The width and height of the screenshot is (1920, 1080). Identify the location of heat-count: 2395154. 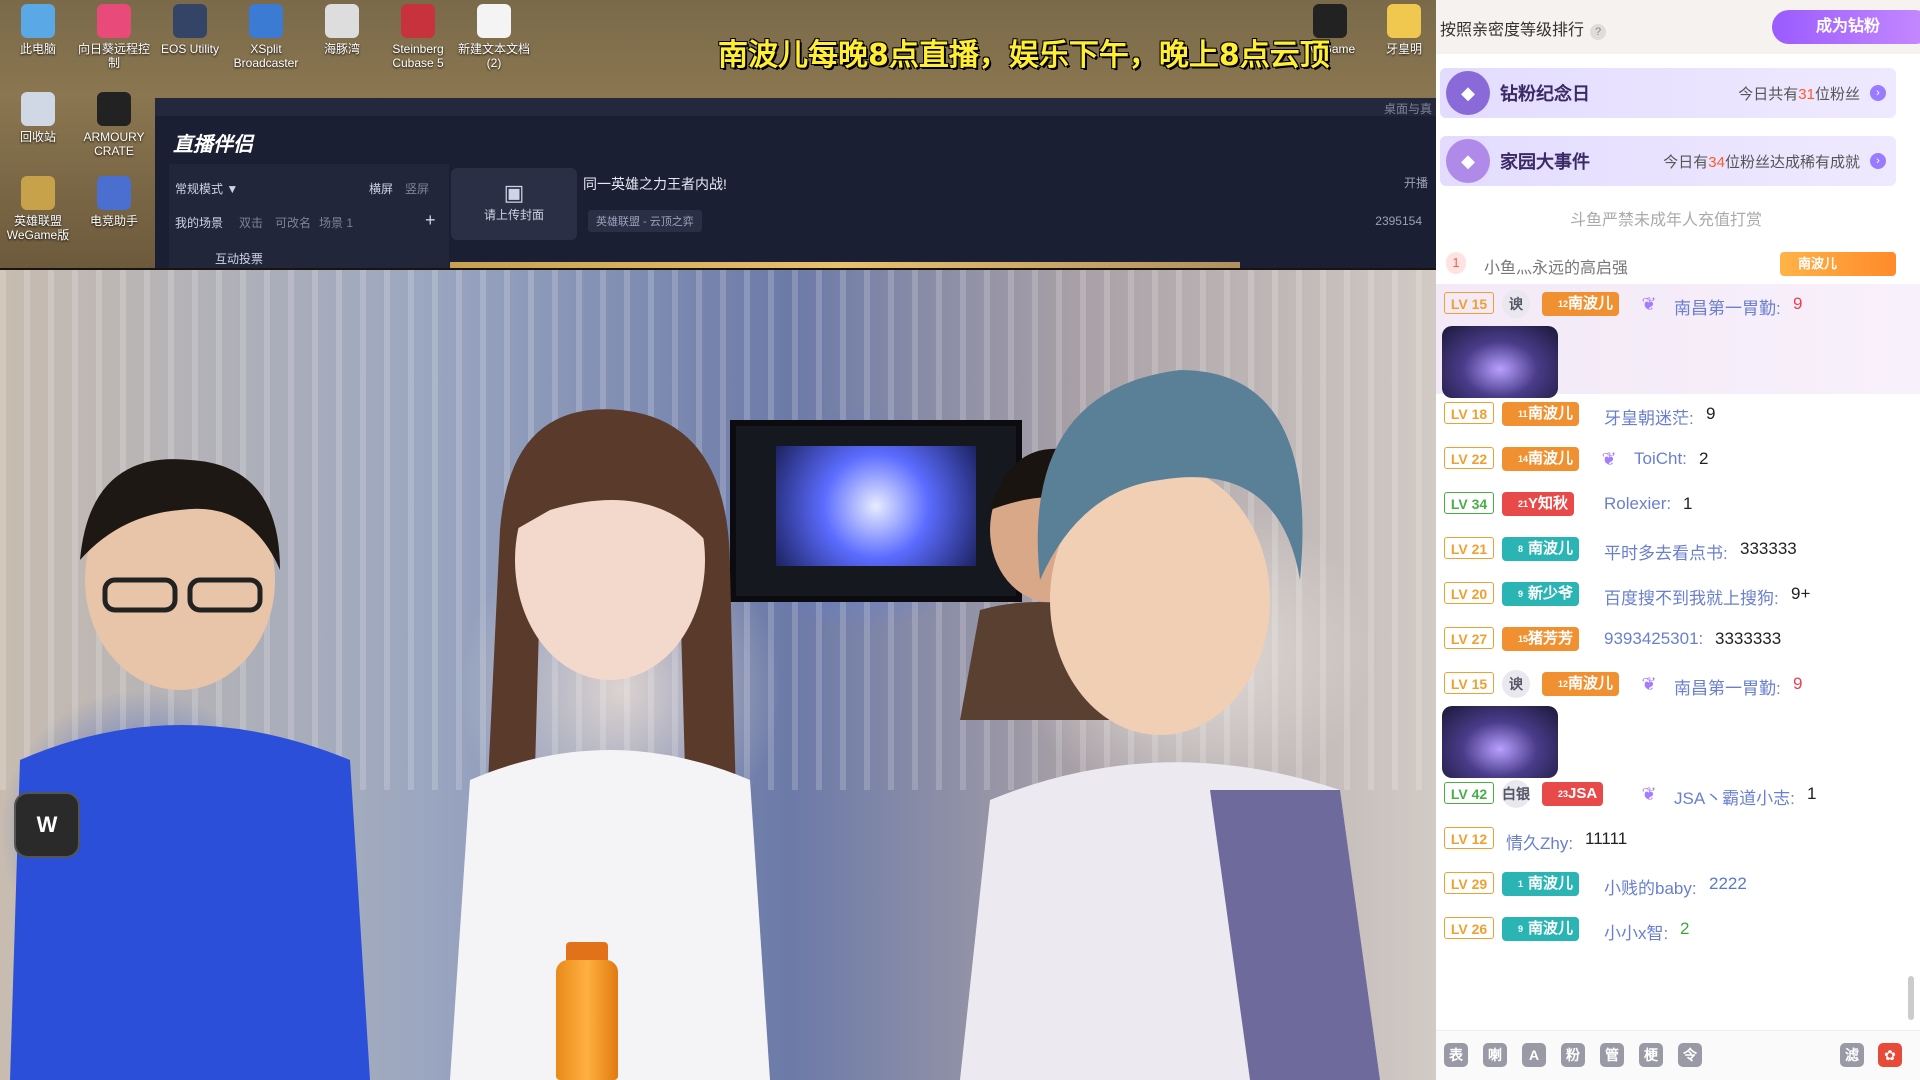
(1398, 221).